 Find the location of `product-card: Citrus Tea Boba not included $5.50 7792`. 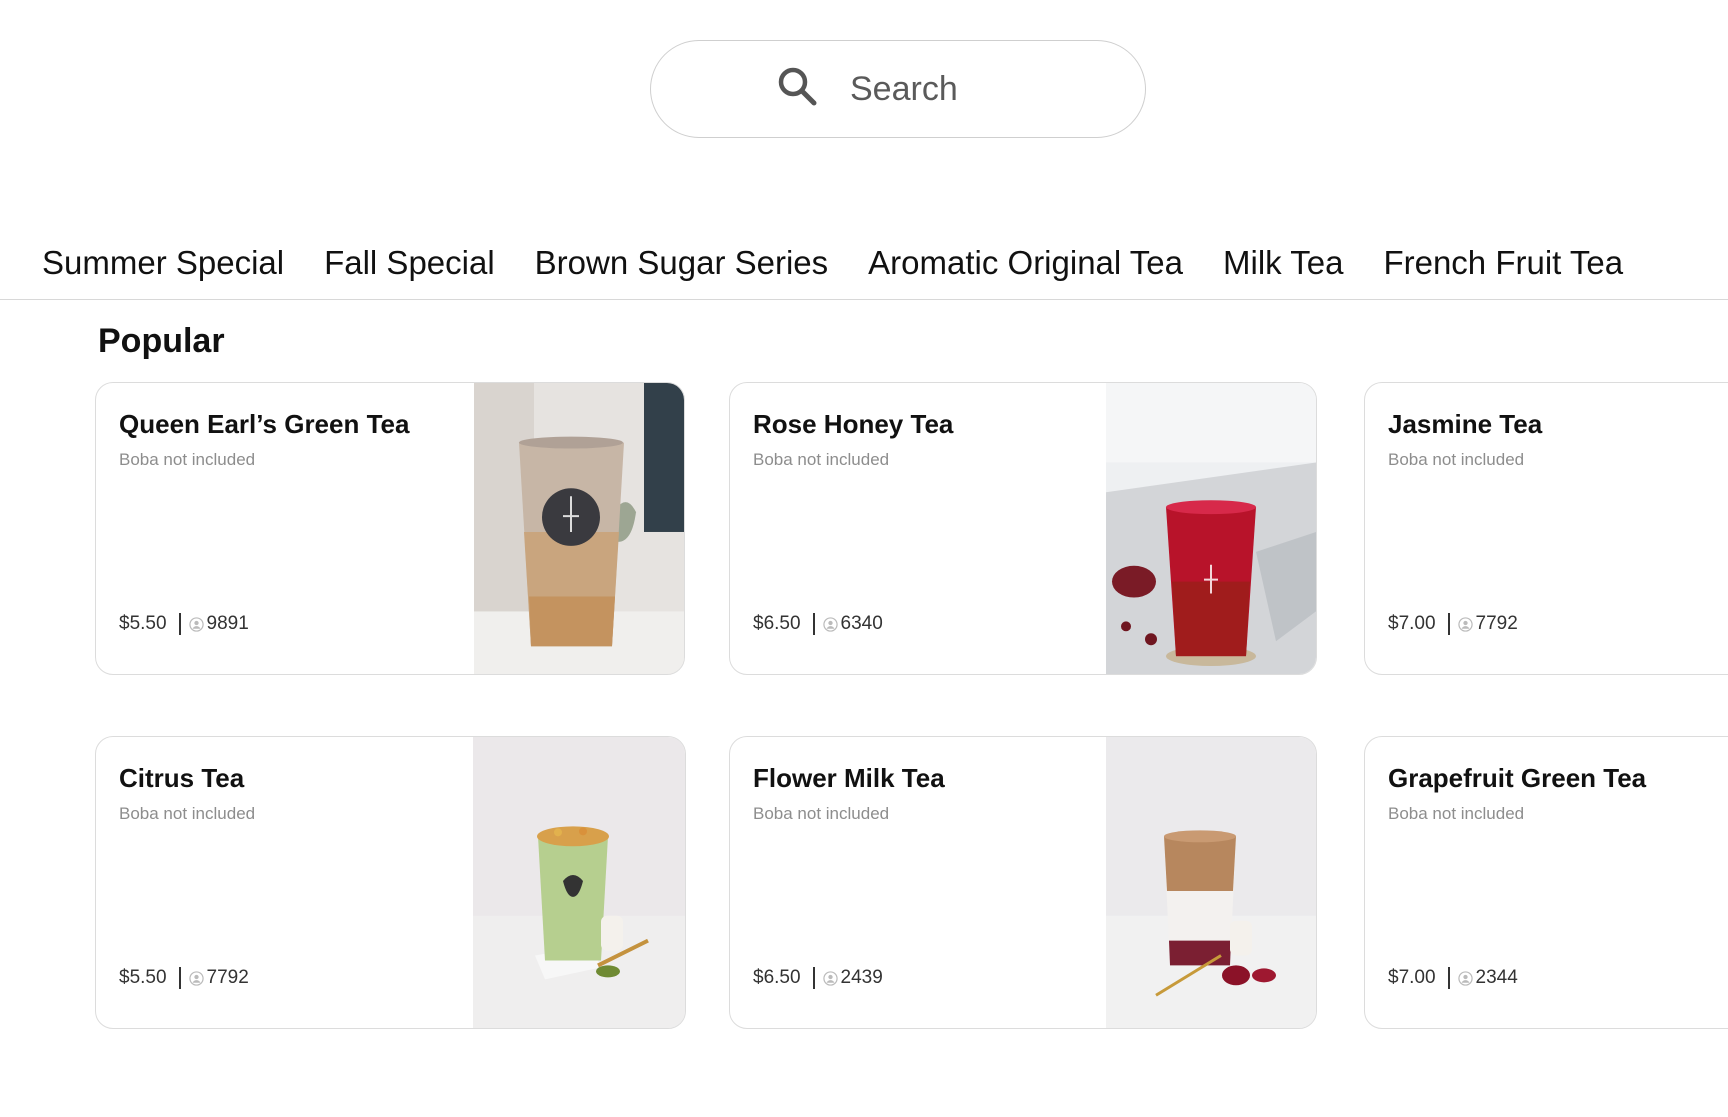

product-card: Citrus Tea Boba not included $5.50 7792 is located at coordinates (390, 882).